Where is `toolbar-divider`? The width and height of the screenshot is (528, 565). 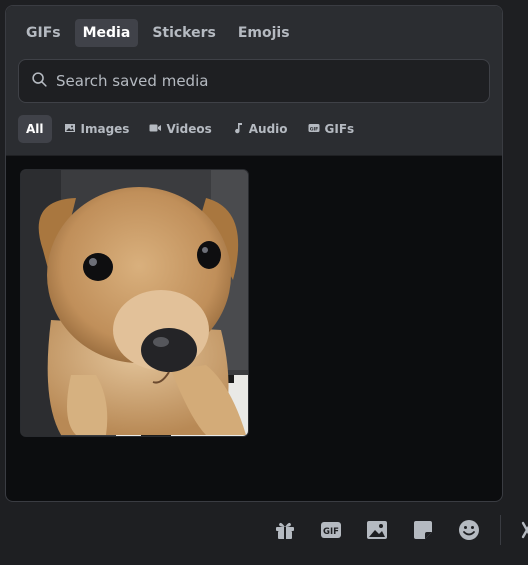 toolbar-divider is located at coordinates (500, 530).